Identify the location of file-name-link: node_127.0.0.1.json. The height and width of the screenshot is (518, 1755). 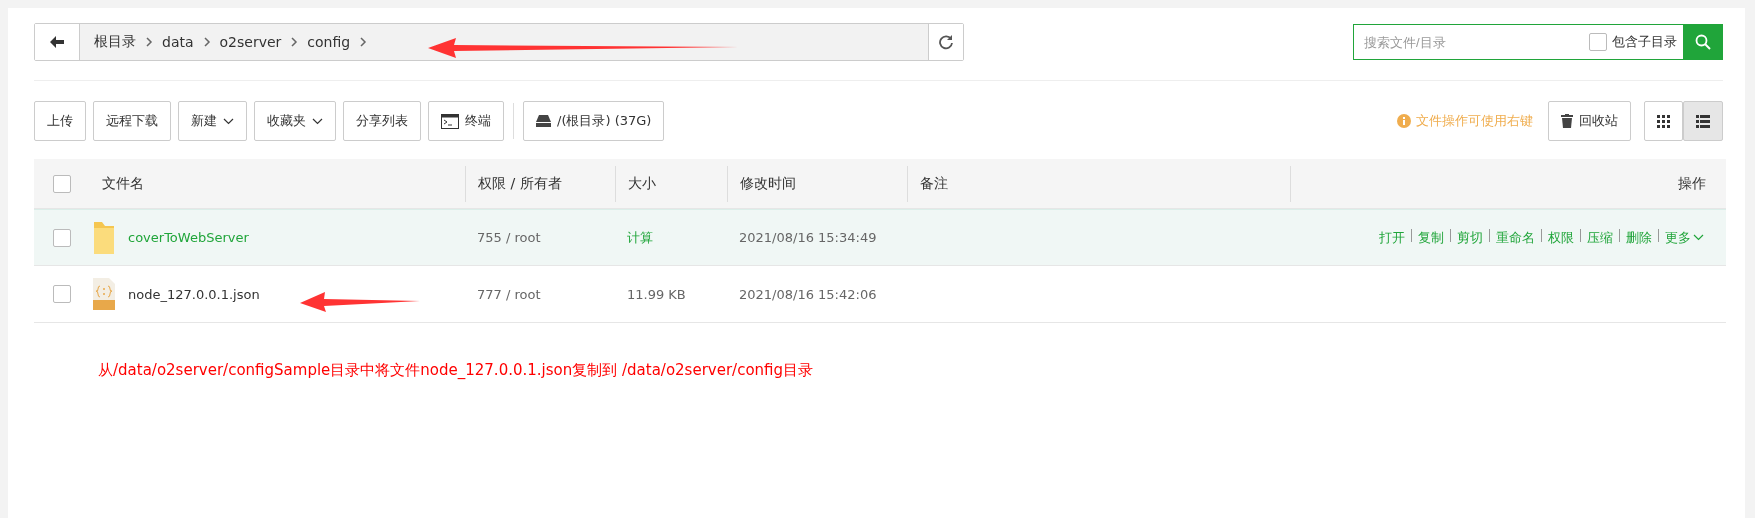
(194, 294).